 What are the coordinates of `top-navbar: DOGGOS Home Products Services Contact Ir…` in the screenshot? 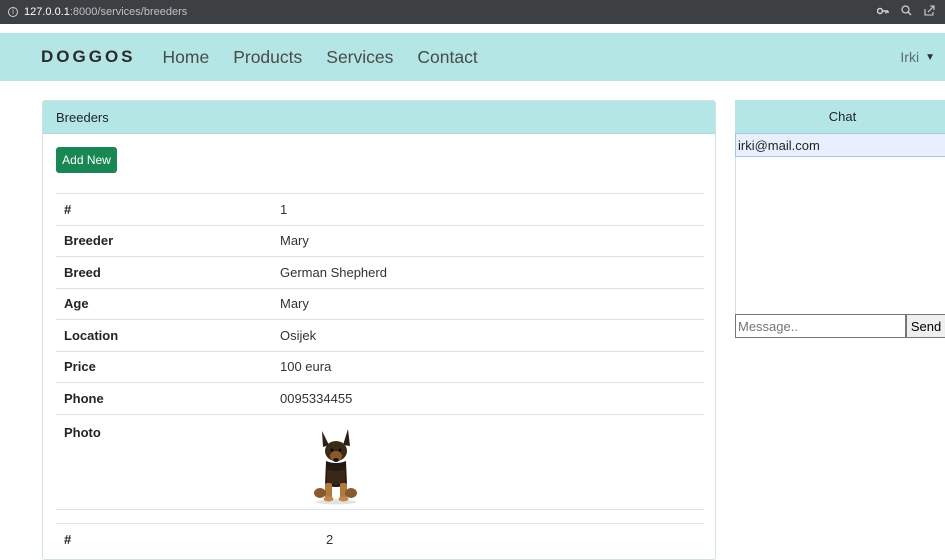 It's located at (472, 57).